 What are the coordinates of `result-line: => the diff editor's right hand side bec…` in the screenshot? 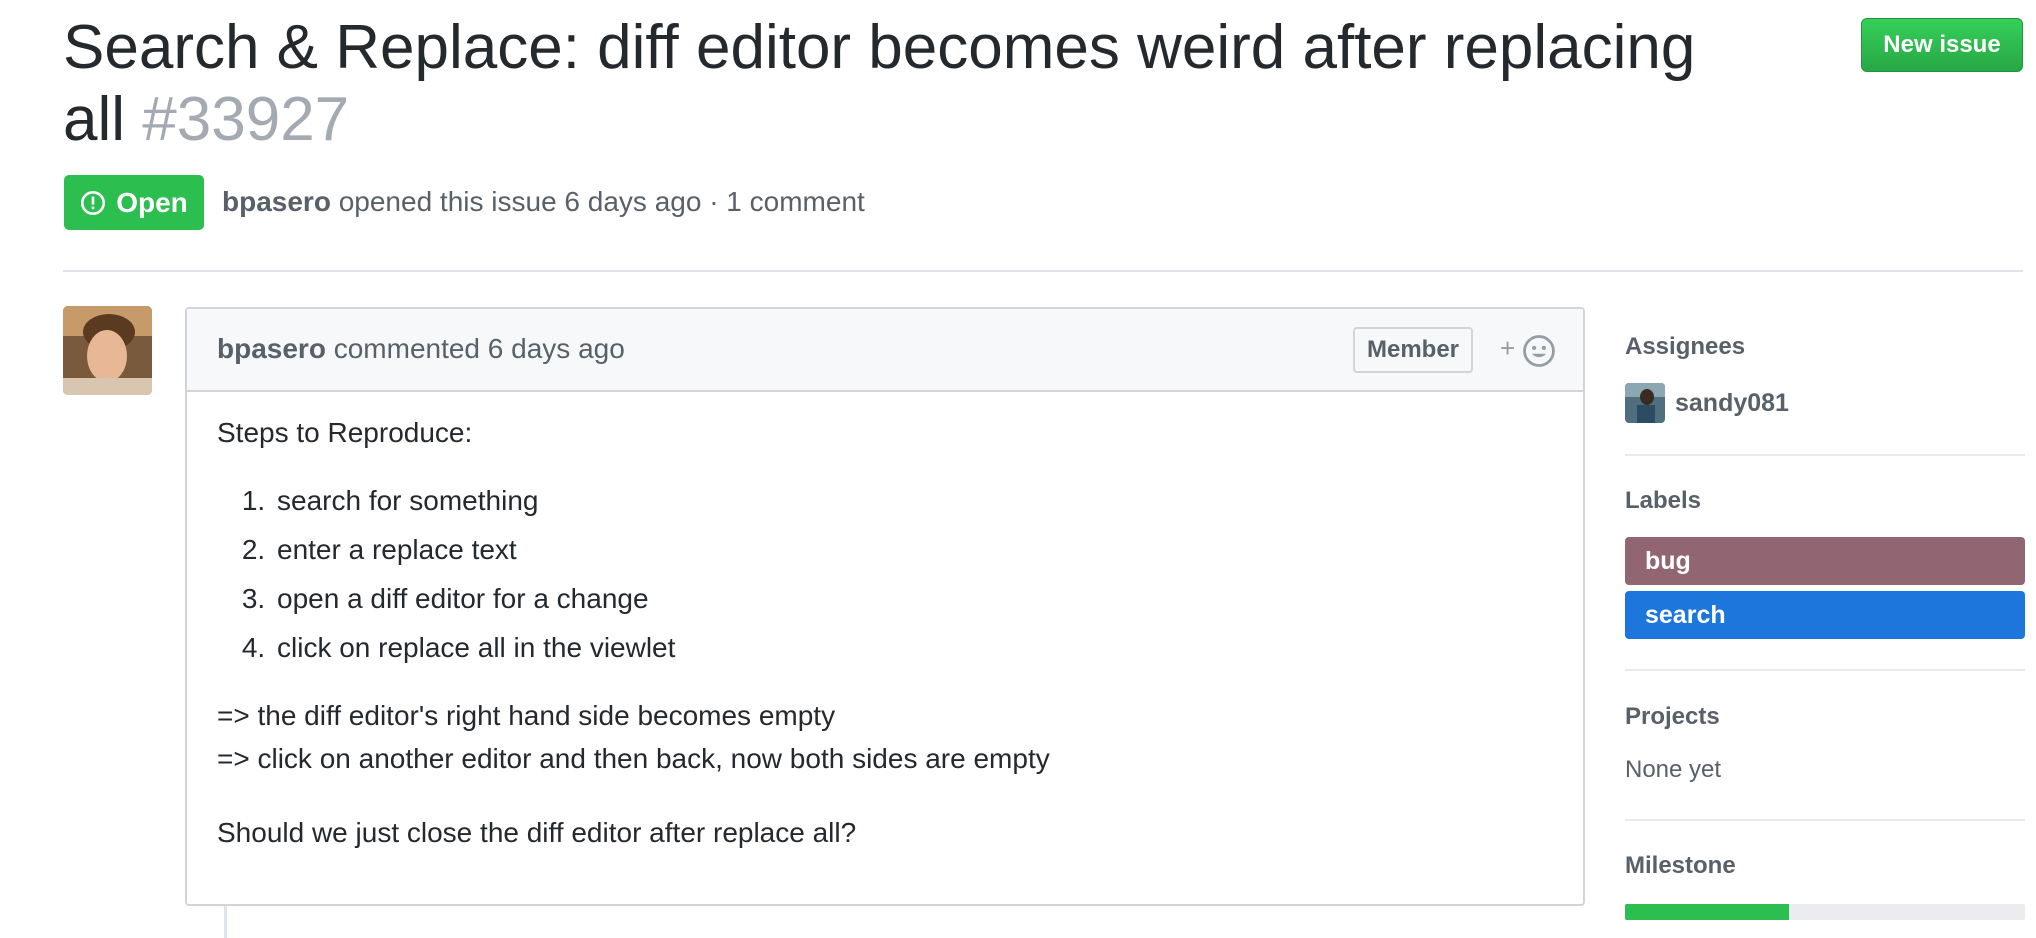 It's located at (526, 715).